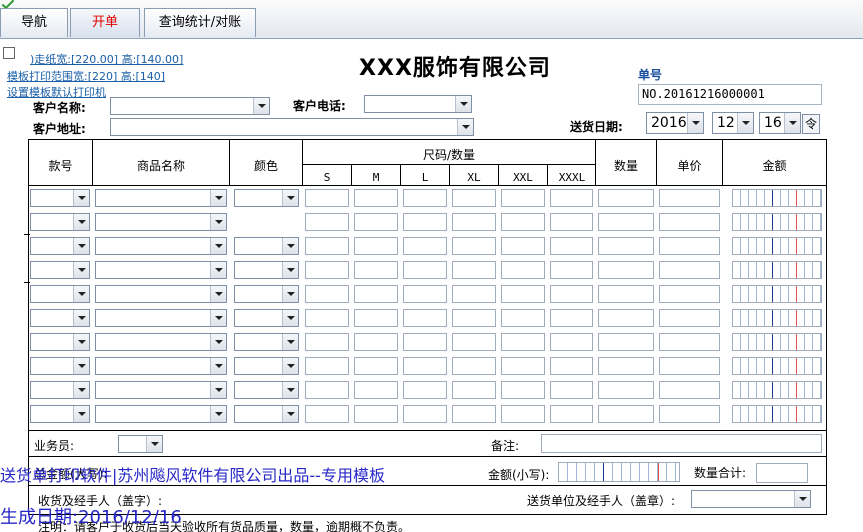  I want to click on tab-navigation: 导航, so click(34, 22).